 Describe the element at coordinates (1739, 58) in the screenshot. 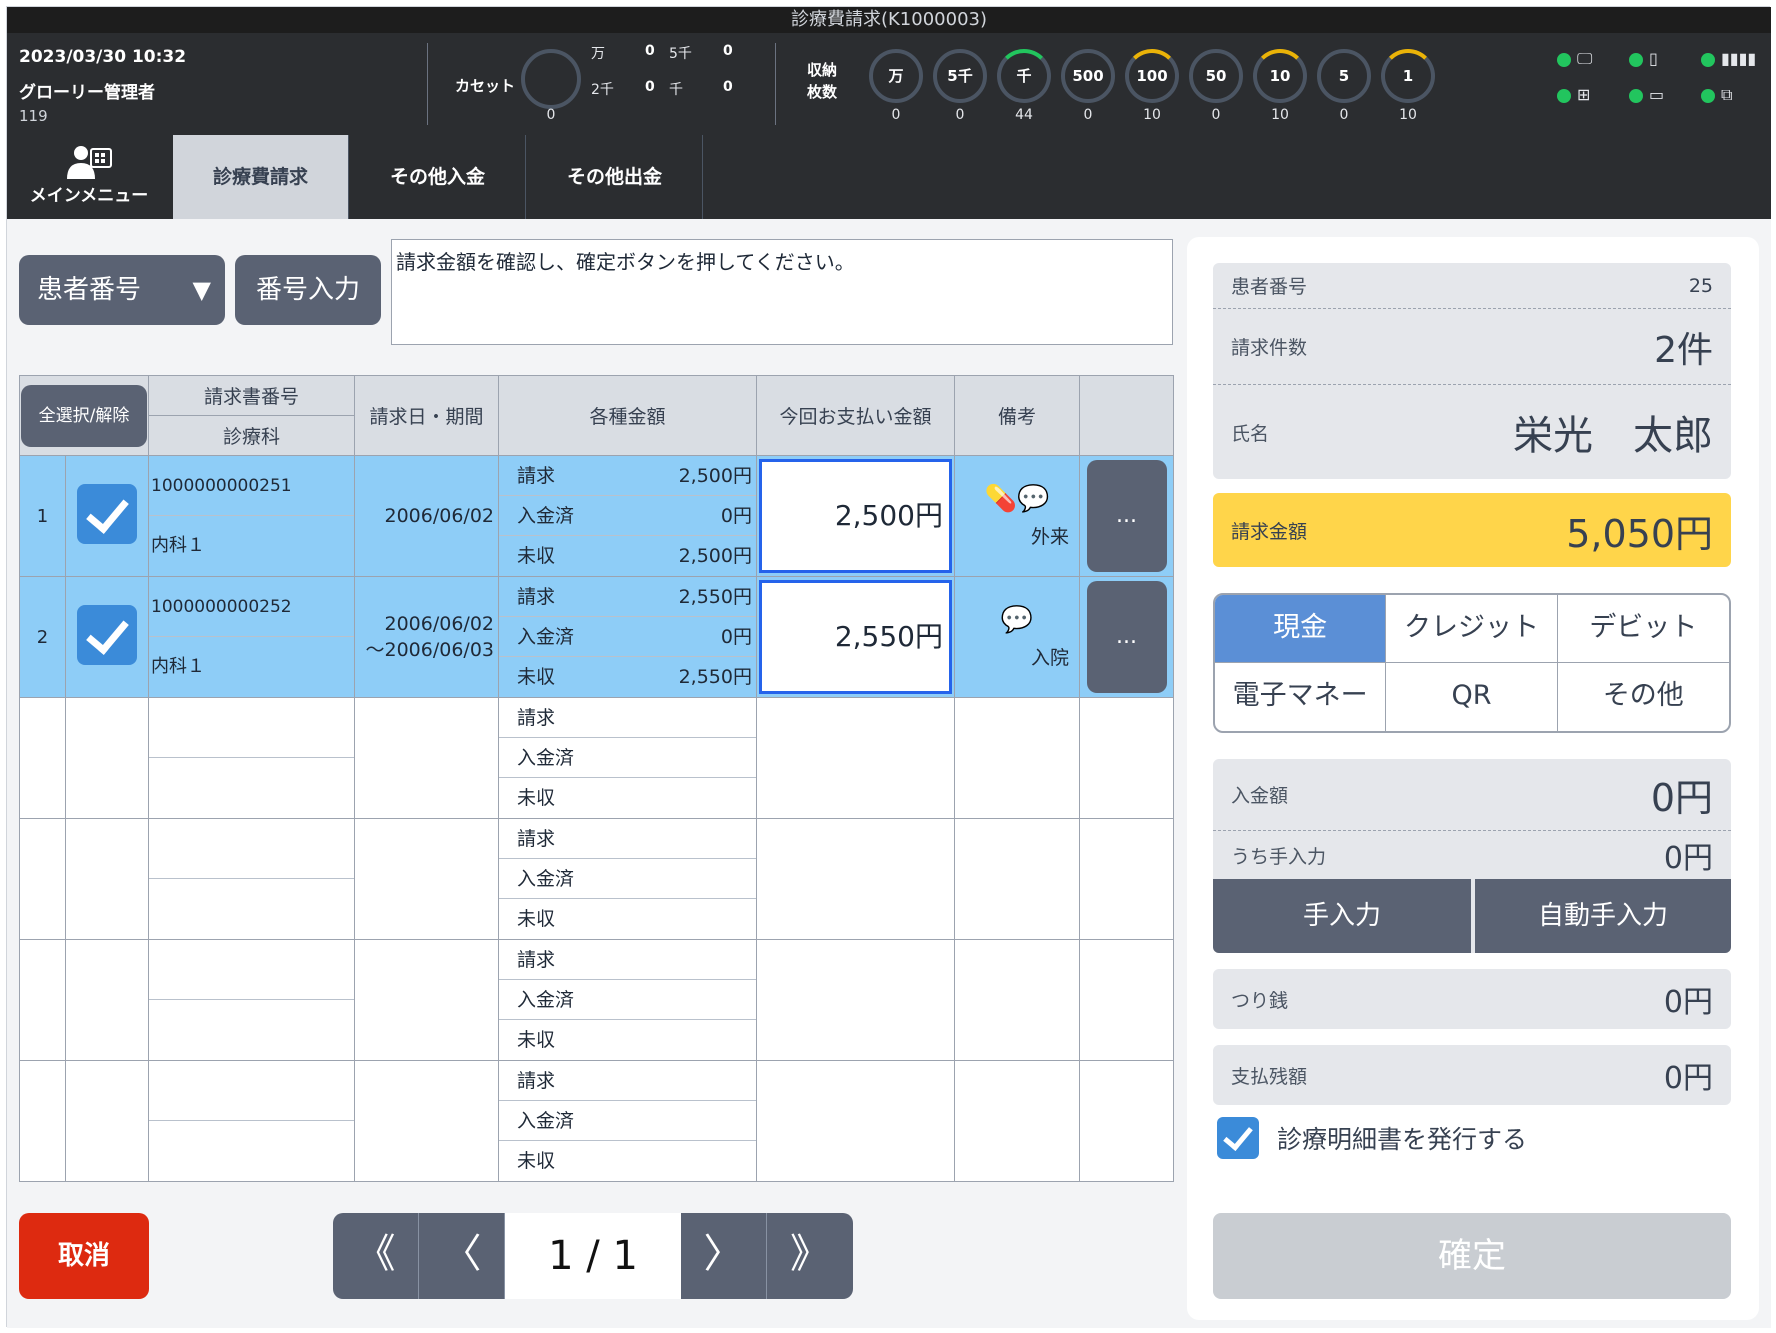

I see `barcode-icon: ▮▮▮▮` at that location.